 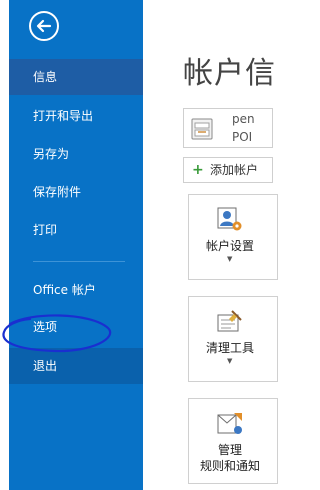 What do you see at coordinates (198, 170) in the screenshot?
I see `plus-icon: +` at bounding box center [198, 170].